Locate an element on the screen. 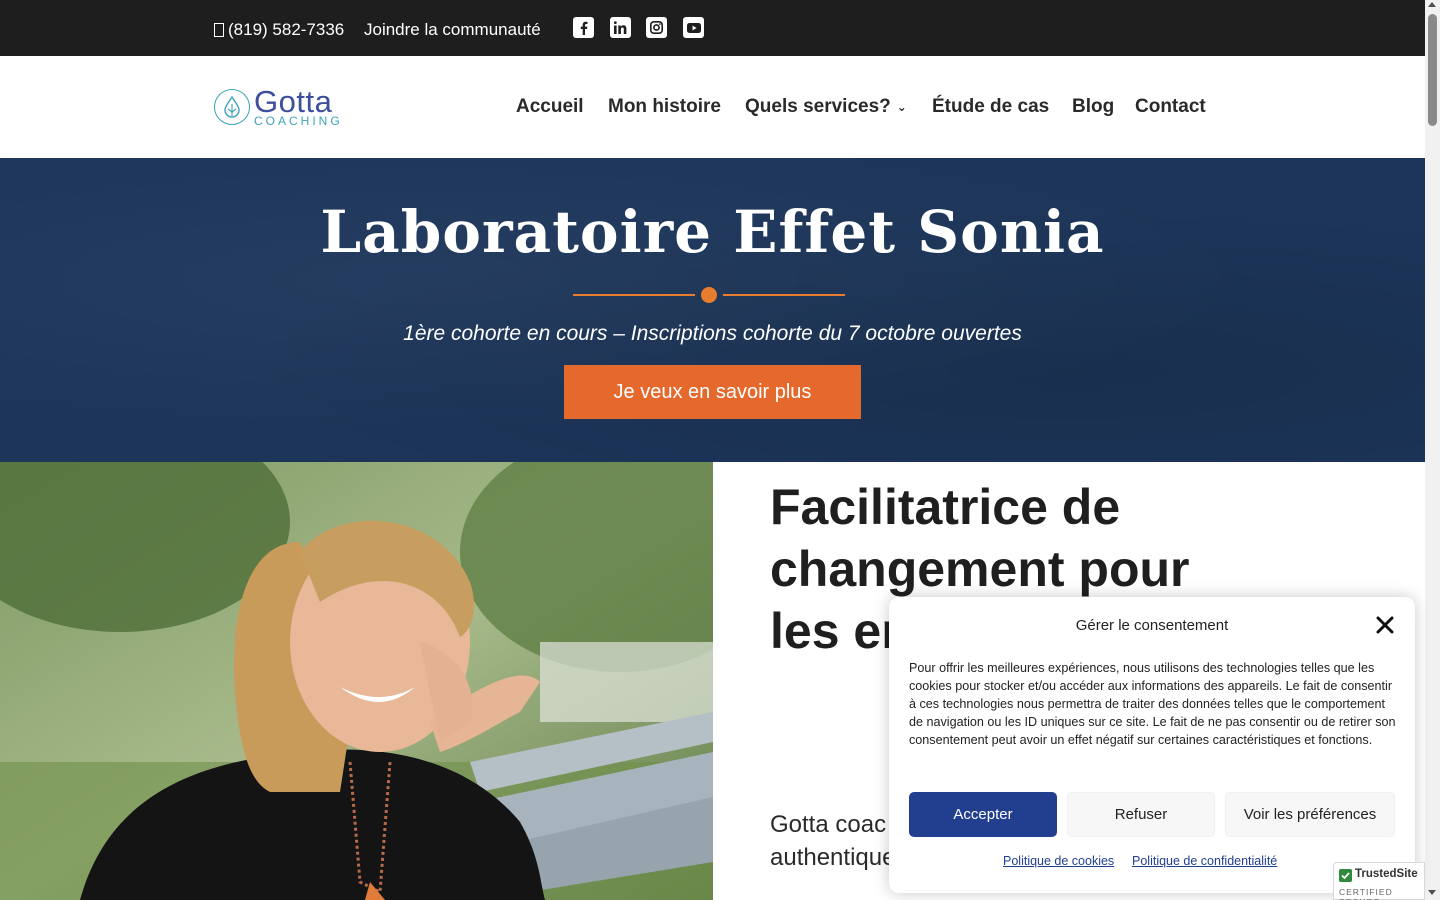 This screenshot has height=900, width=1440. nav-quels-services-label: Quels services? is located at coordinates (818, 106).